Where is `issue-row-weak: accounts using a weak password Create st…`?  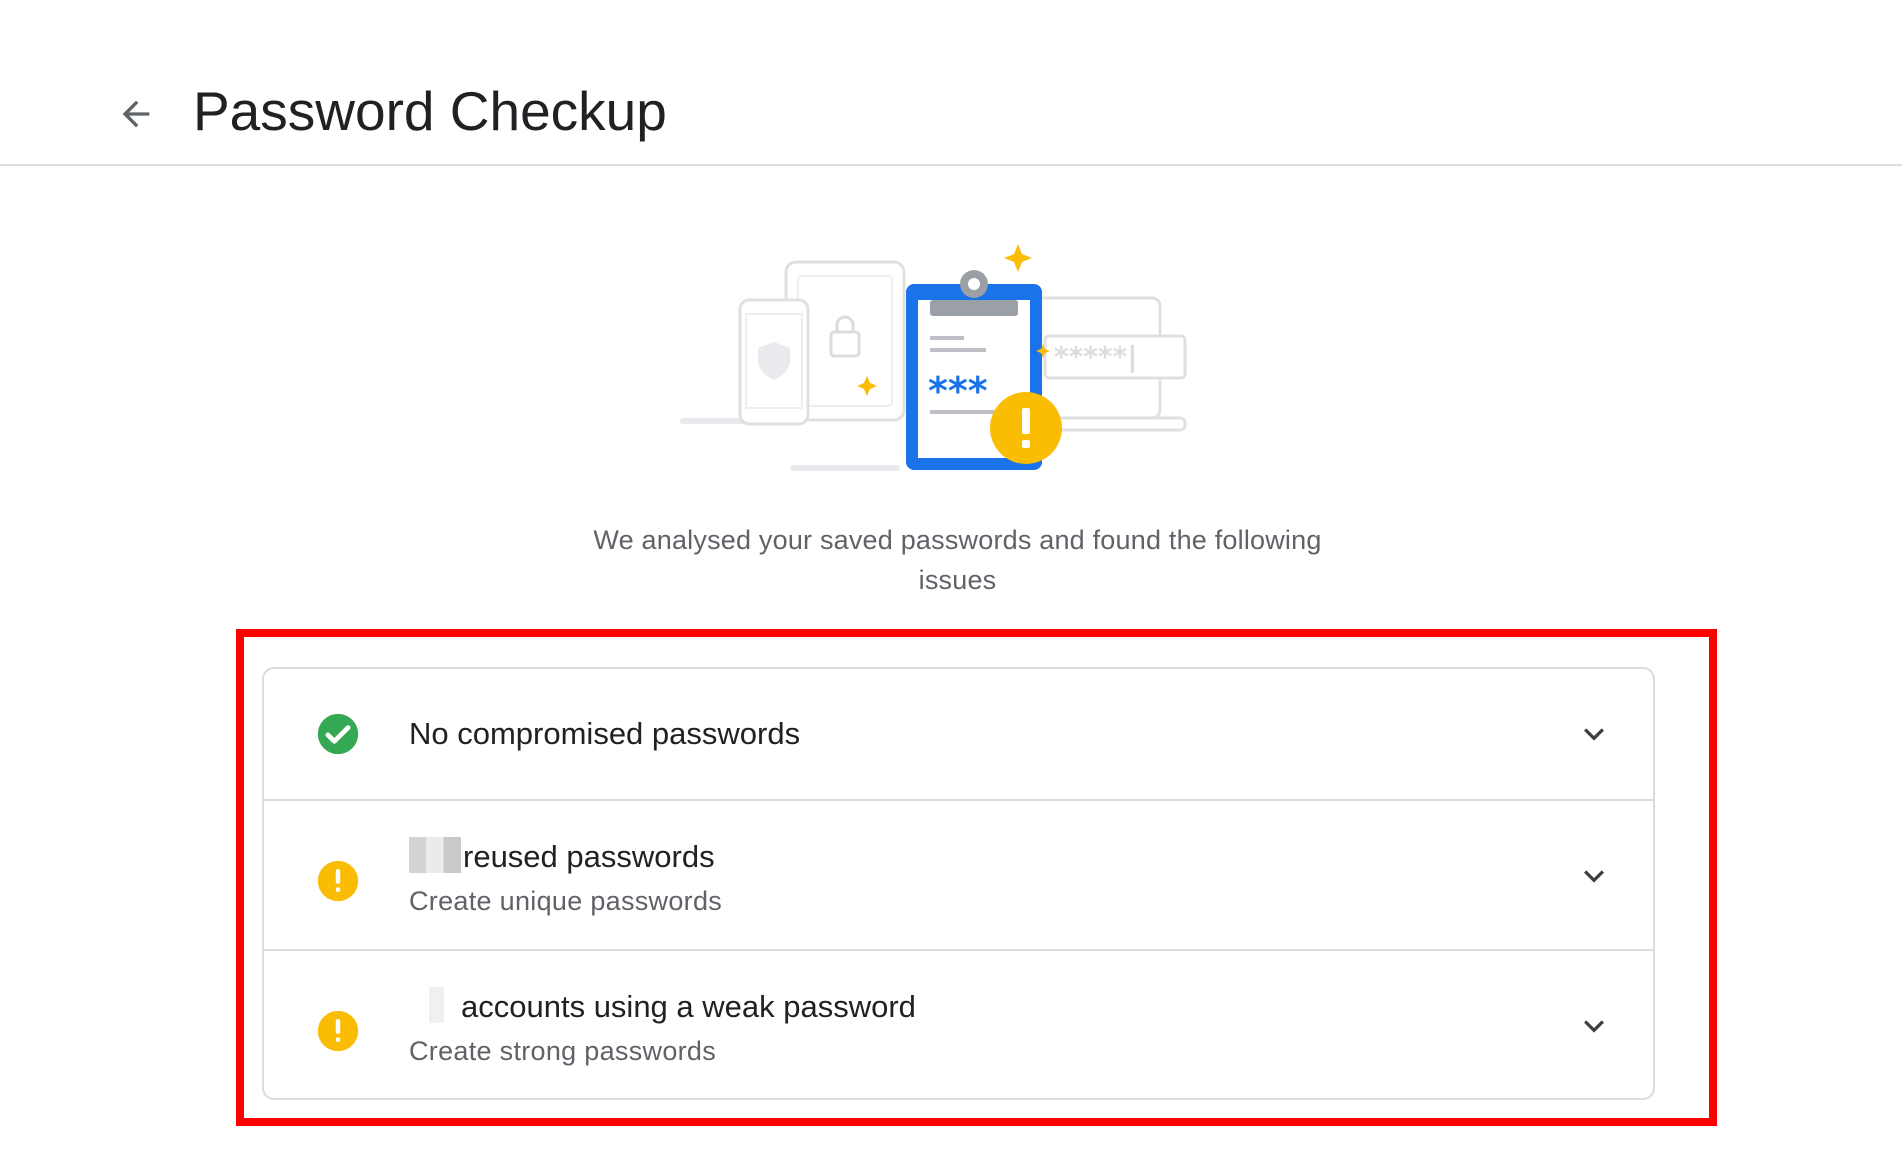
issue-row-weak: accounts using a weak password Create st… is located at coordinates (958, 1023).